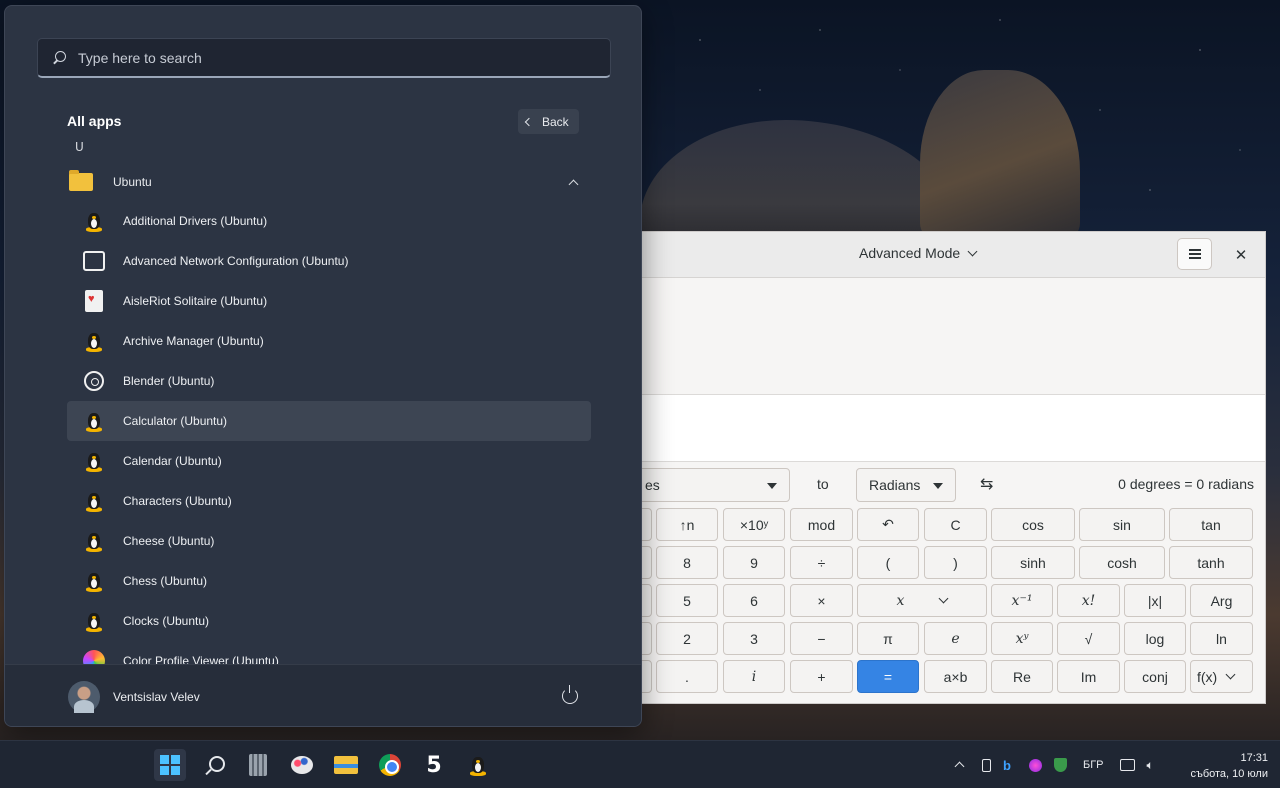 The image size is (1280, 788). What do you see at coordinates (1211, 524) in the screenshot?
I see `key-tan: tan` at bounding box center [1211, 524].